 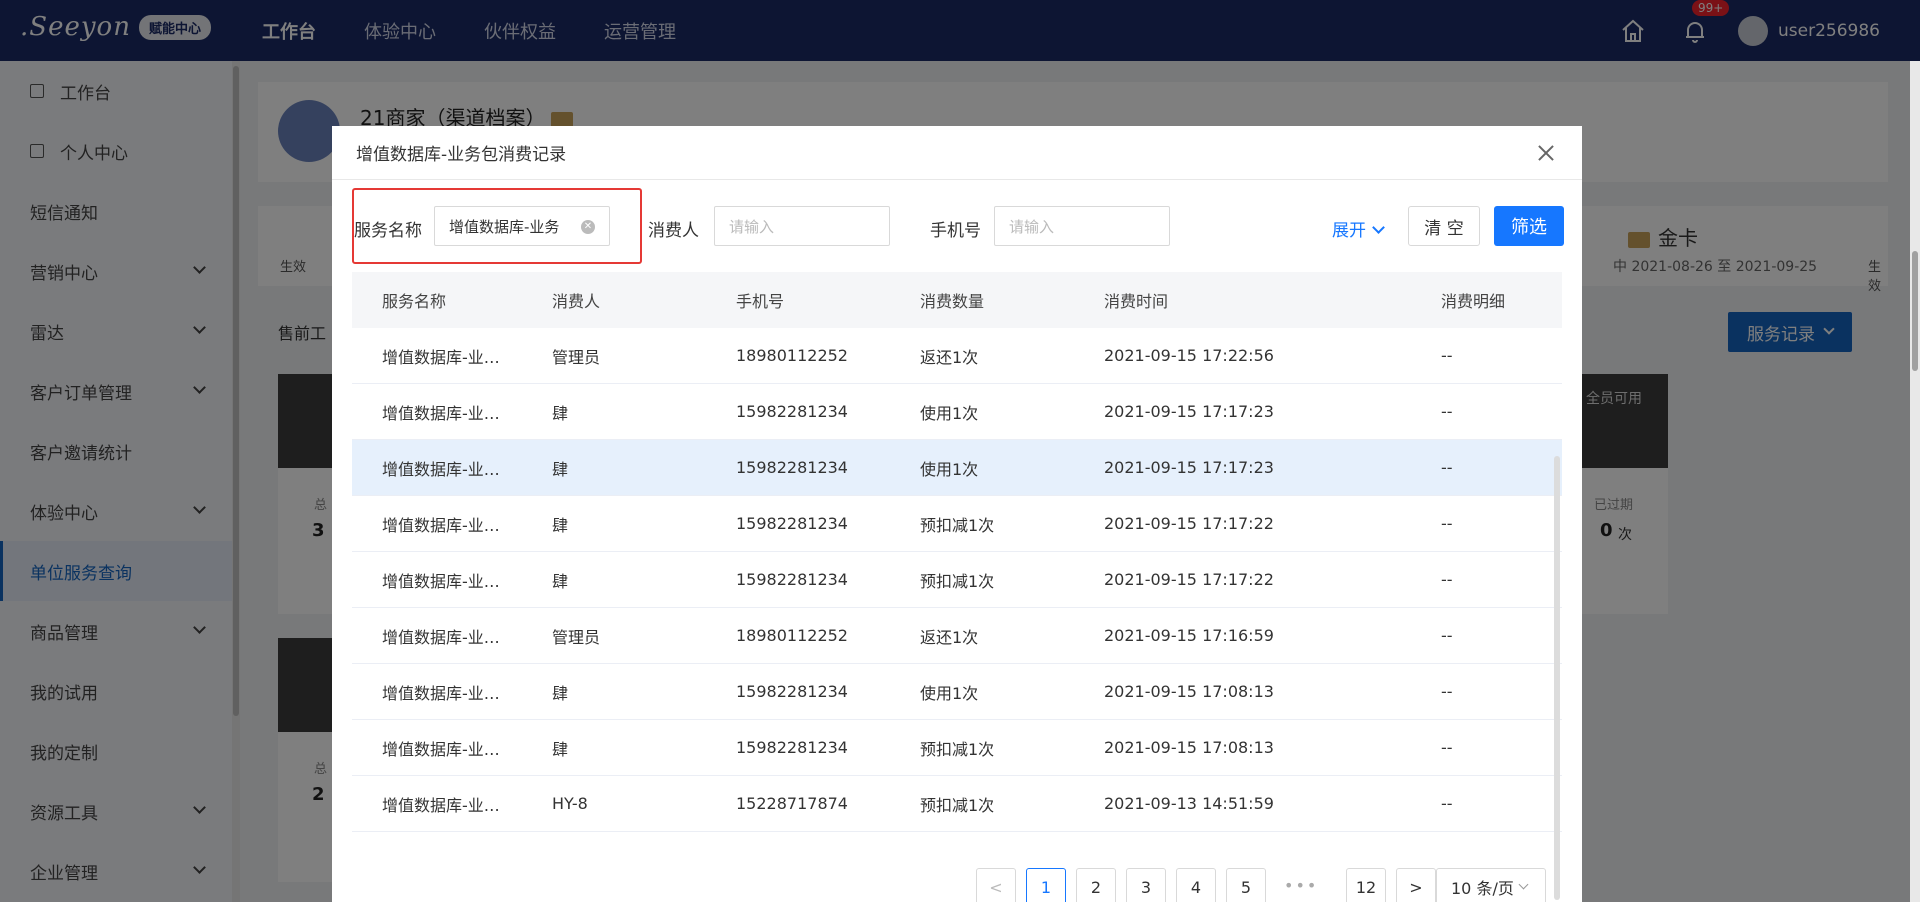 I want to click on table-header: 服务名称 消费人 手机号 消费数量 消费时间 消费明细, so click(x=957, y=300).